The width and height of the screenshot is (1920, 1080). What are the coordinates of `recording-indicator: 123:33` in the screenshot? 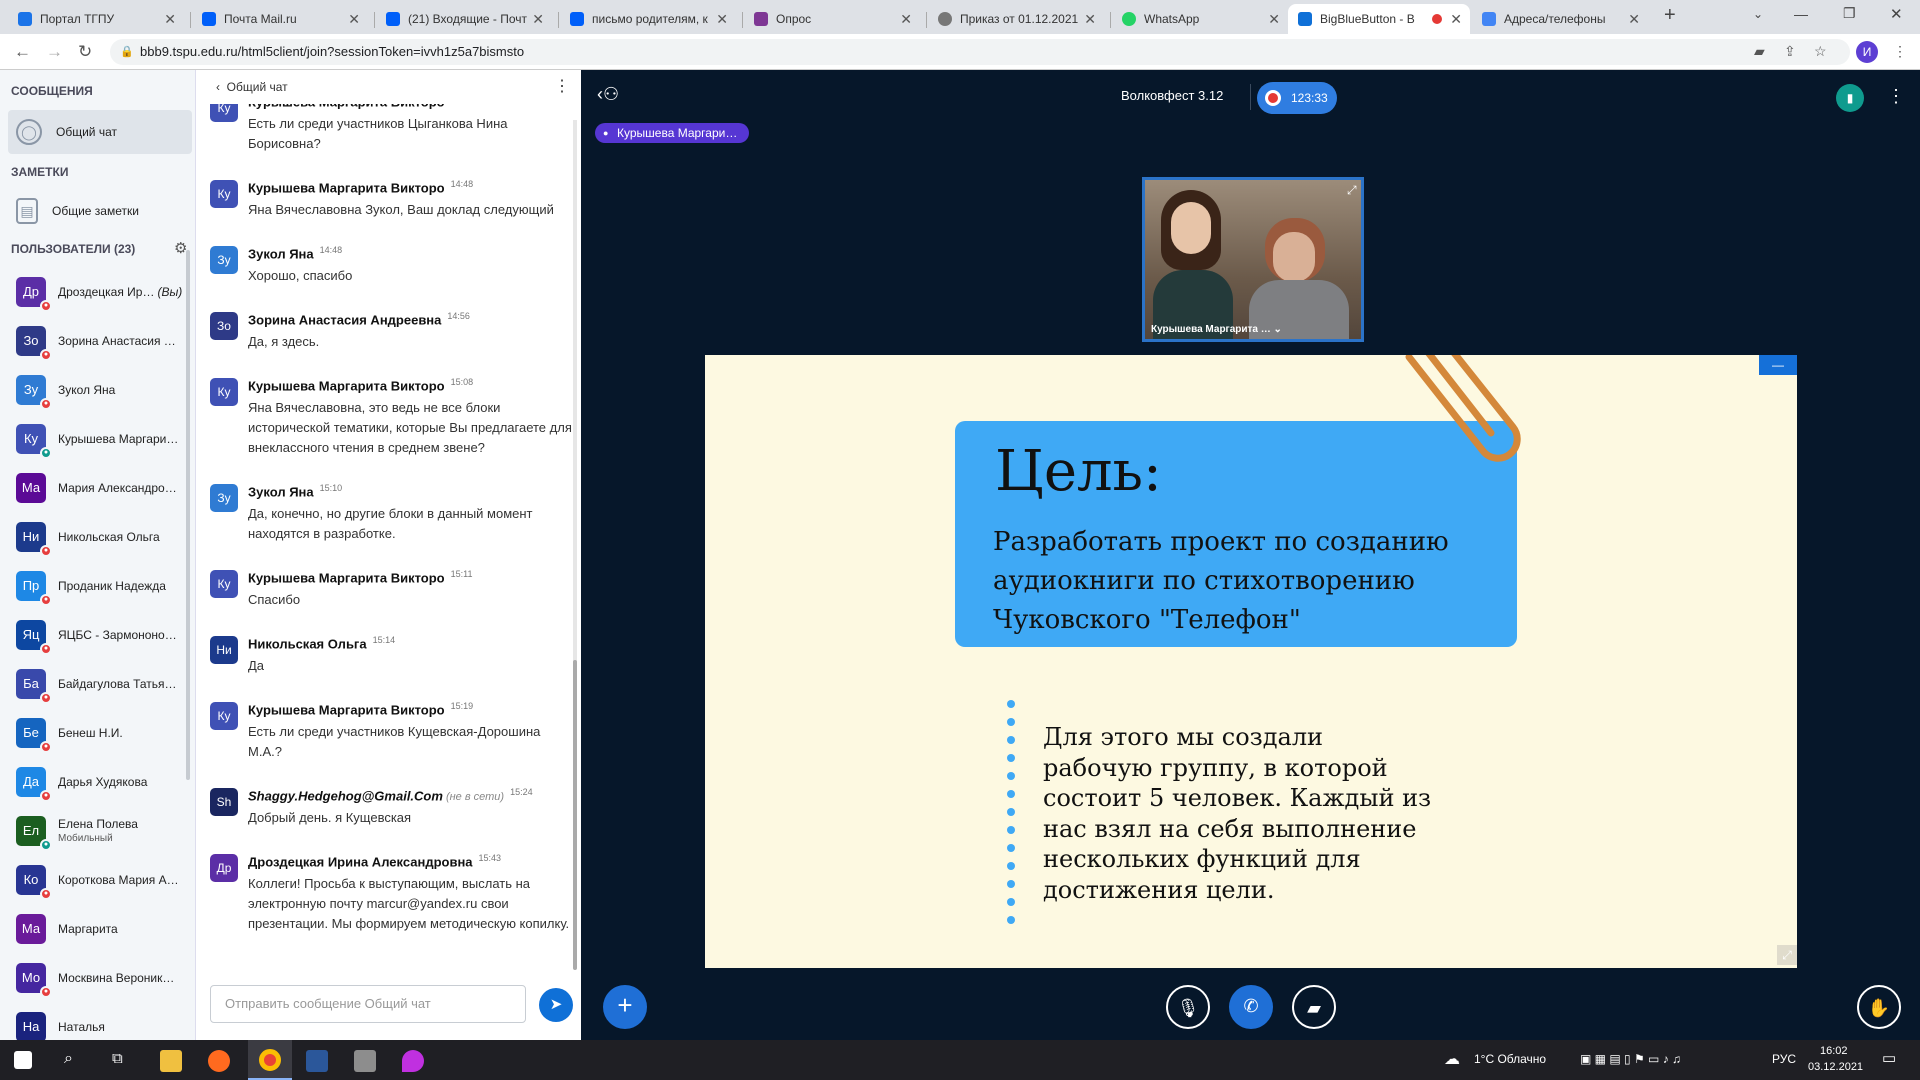 It's located at (1297, 98).